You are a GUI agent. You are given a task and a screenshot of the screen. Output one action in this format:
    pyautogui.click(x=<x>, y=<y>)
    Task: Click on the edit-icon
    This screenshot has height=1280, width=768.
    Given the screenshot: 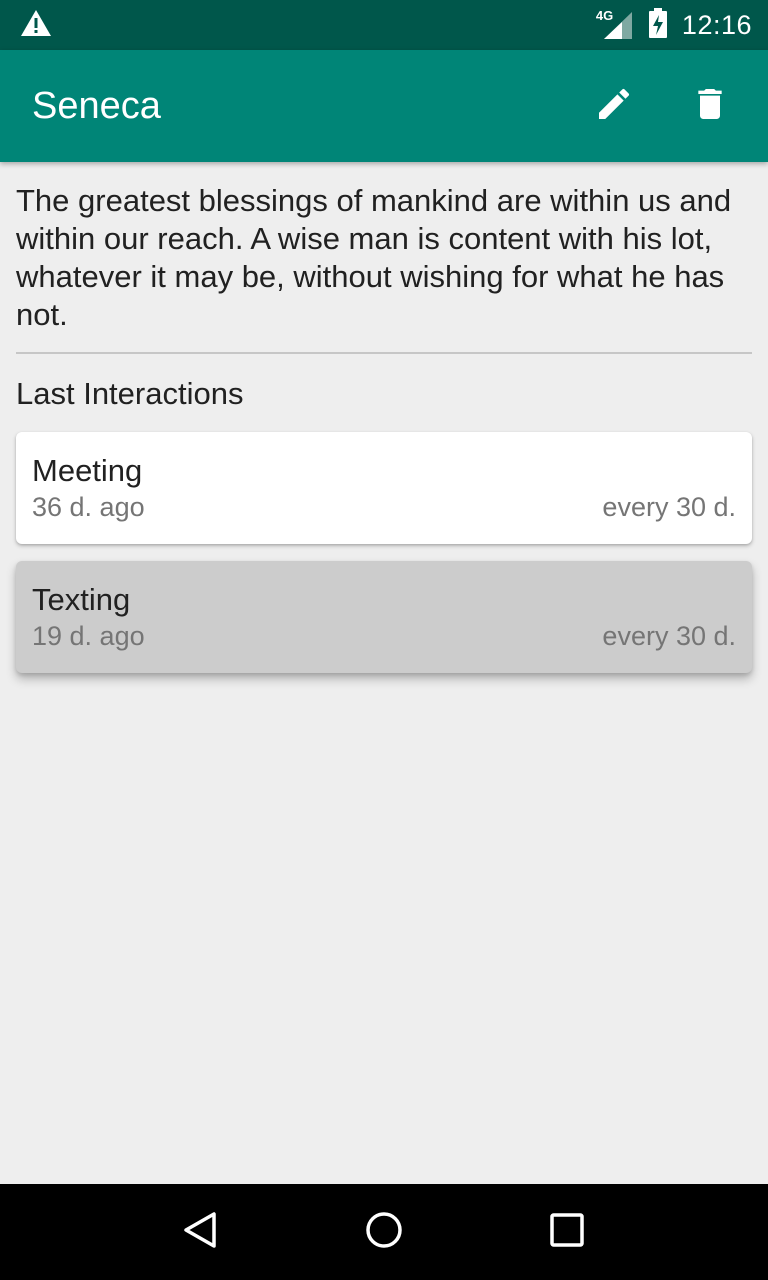 What is the action you would take?
    pyautogui.click(x=614, y=106)
    